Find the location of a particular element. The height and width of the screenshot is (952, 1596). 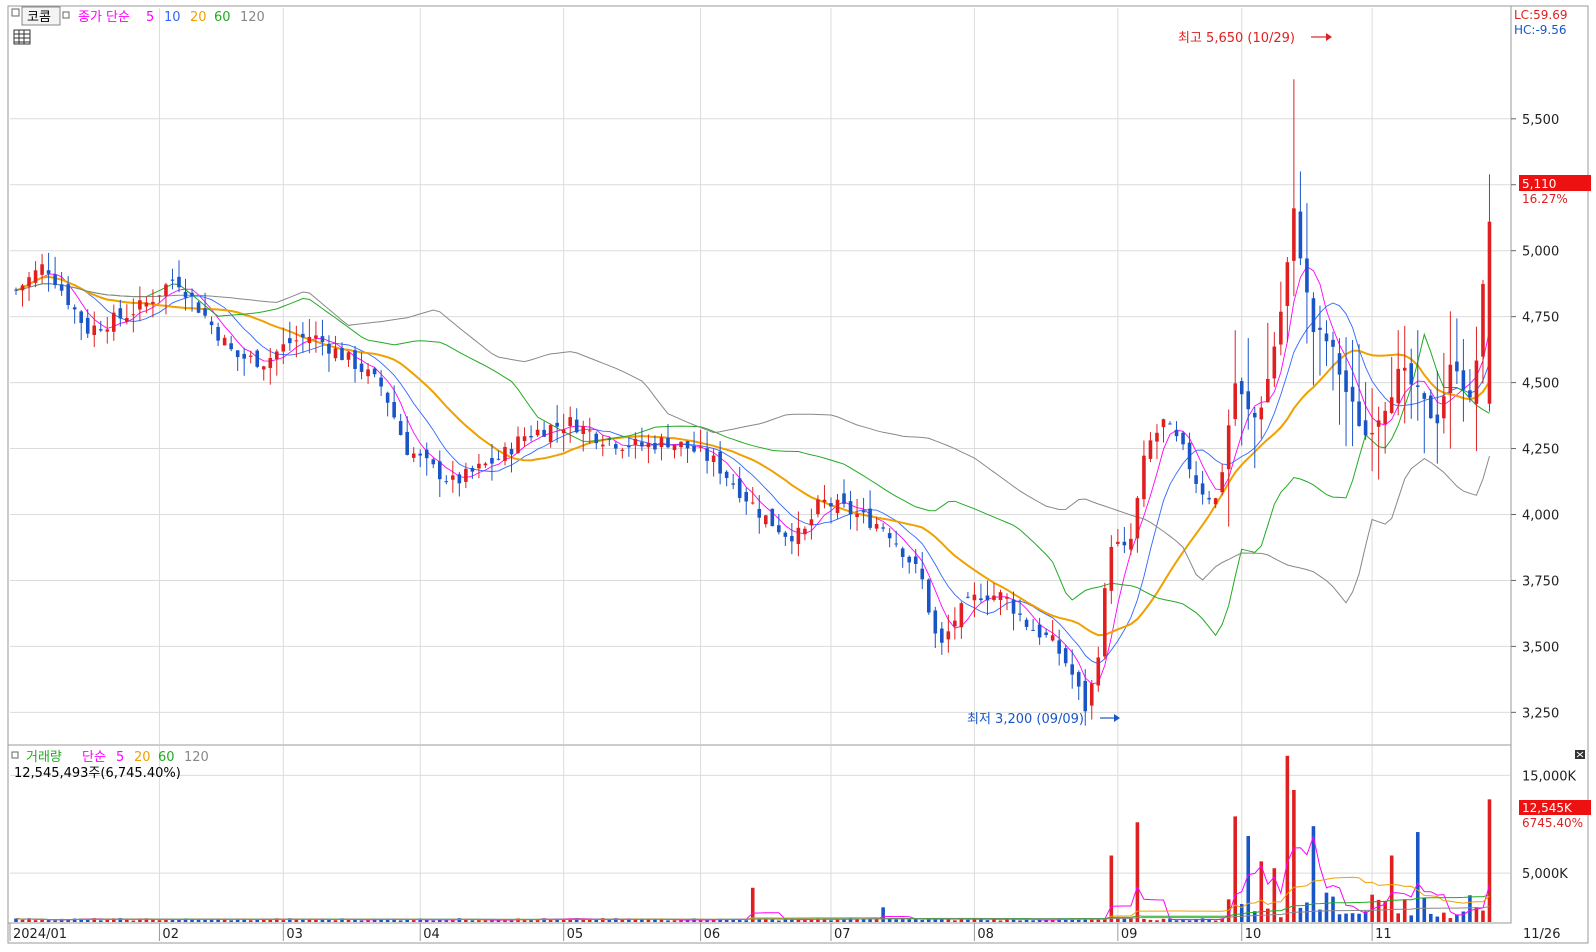

table-icon is located at coordinates (22, 37).